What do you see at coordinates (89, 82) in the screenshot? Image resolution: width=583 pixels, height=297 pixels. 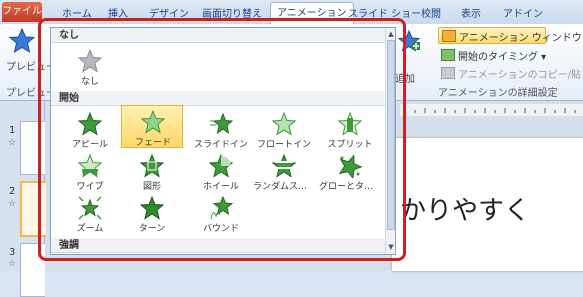 I see `animation-none-label: なし` at bounding box center [89, 82].